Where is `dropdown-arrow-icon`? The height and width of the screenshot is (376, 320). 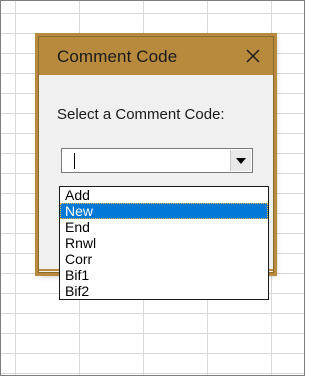 dropdown-arrow-icon is located at coordinates (241, 160).